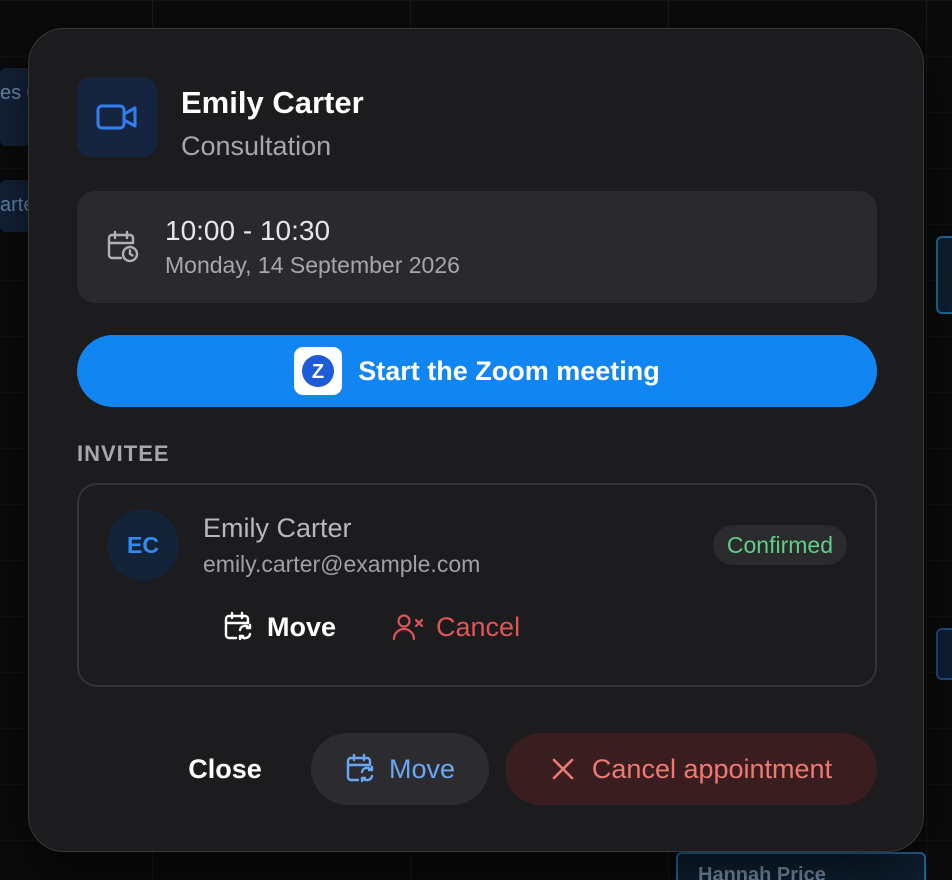  Describe the element at coordinates (248, 230) in the screenshot. I see `appointment-time-range: 10:00 - 10:30` at that location.